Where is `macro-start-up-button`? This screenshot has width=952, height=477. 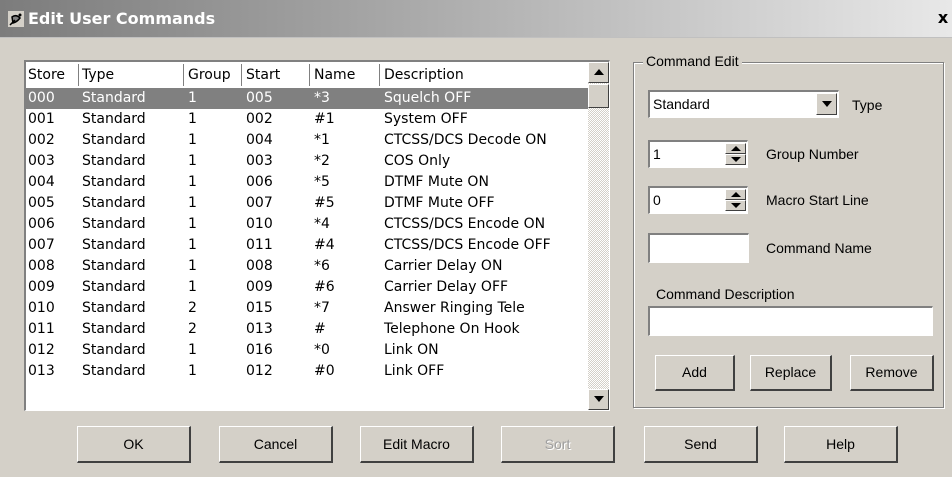 macro-start-up-button is located at coordinates (735, 194).